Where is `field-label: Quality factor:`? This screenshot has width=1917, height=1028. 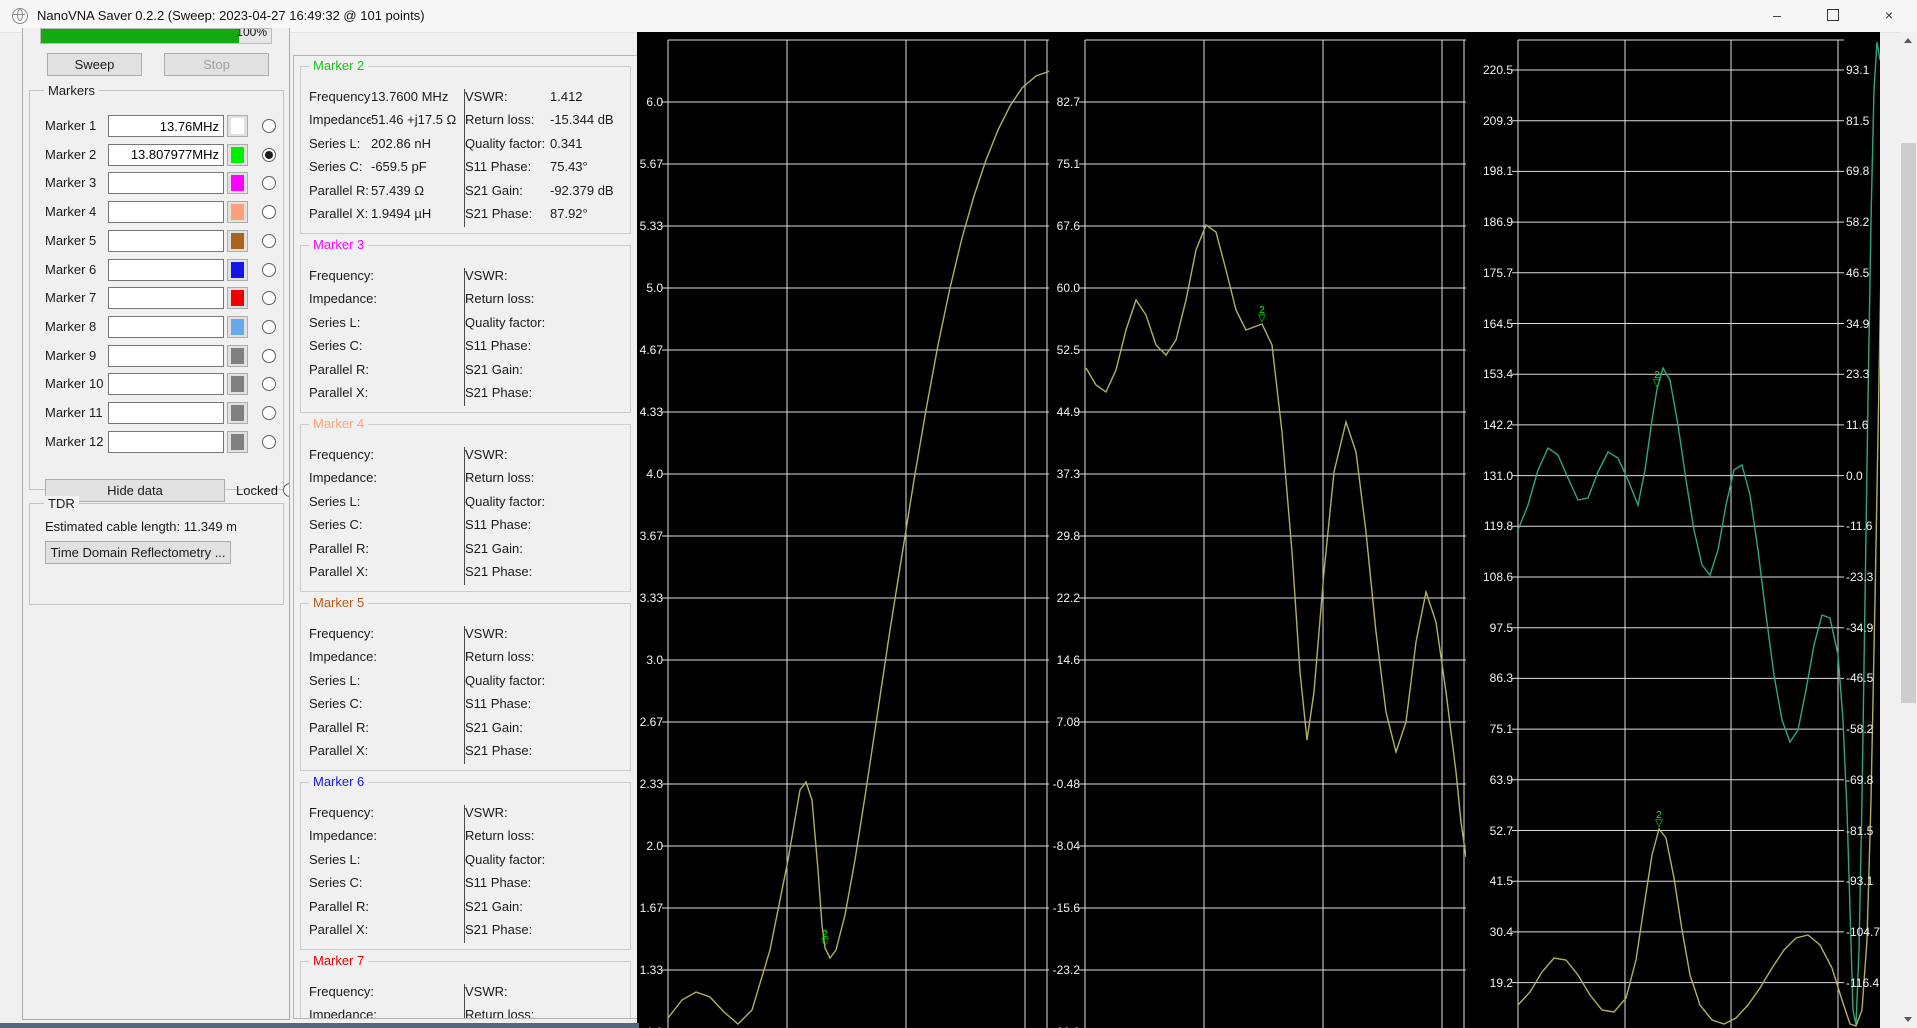 field-label: Quality factor: is located at coordinates (505, 859).